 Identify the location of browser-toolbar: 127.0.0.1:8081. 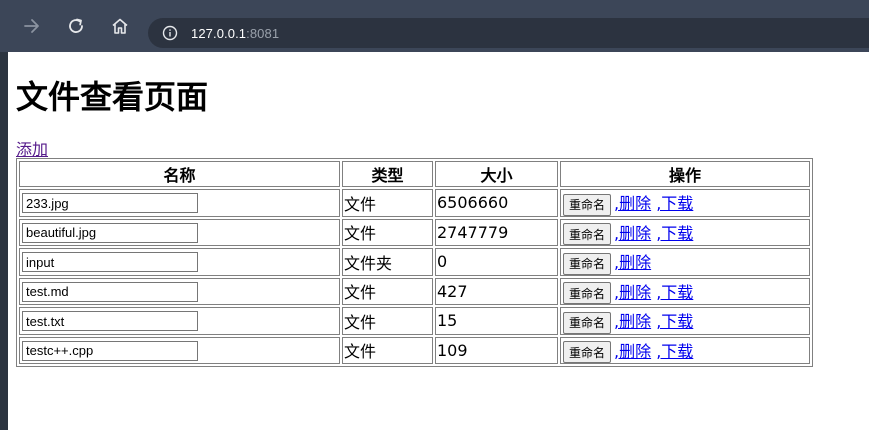
(434, 26).